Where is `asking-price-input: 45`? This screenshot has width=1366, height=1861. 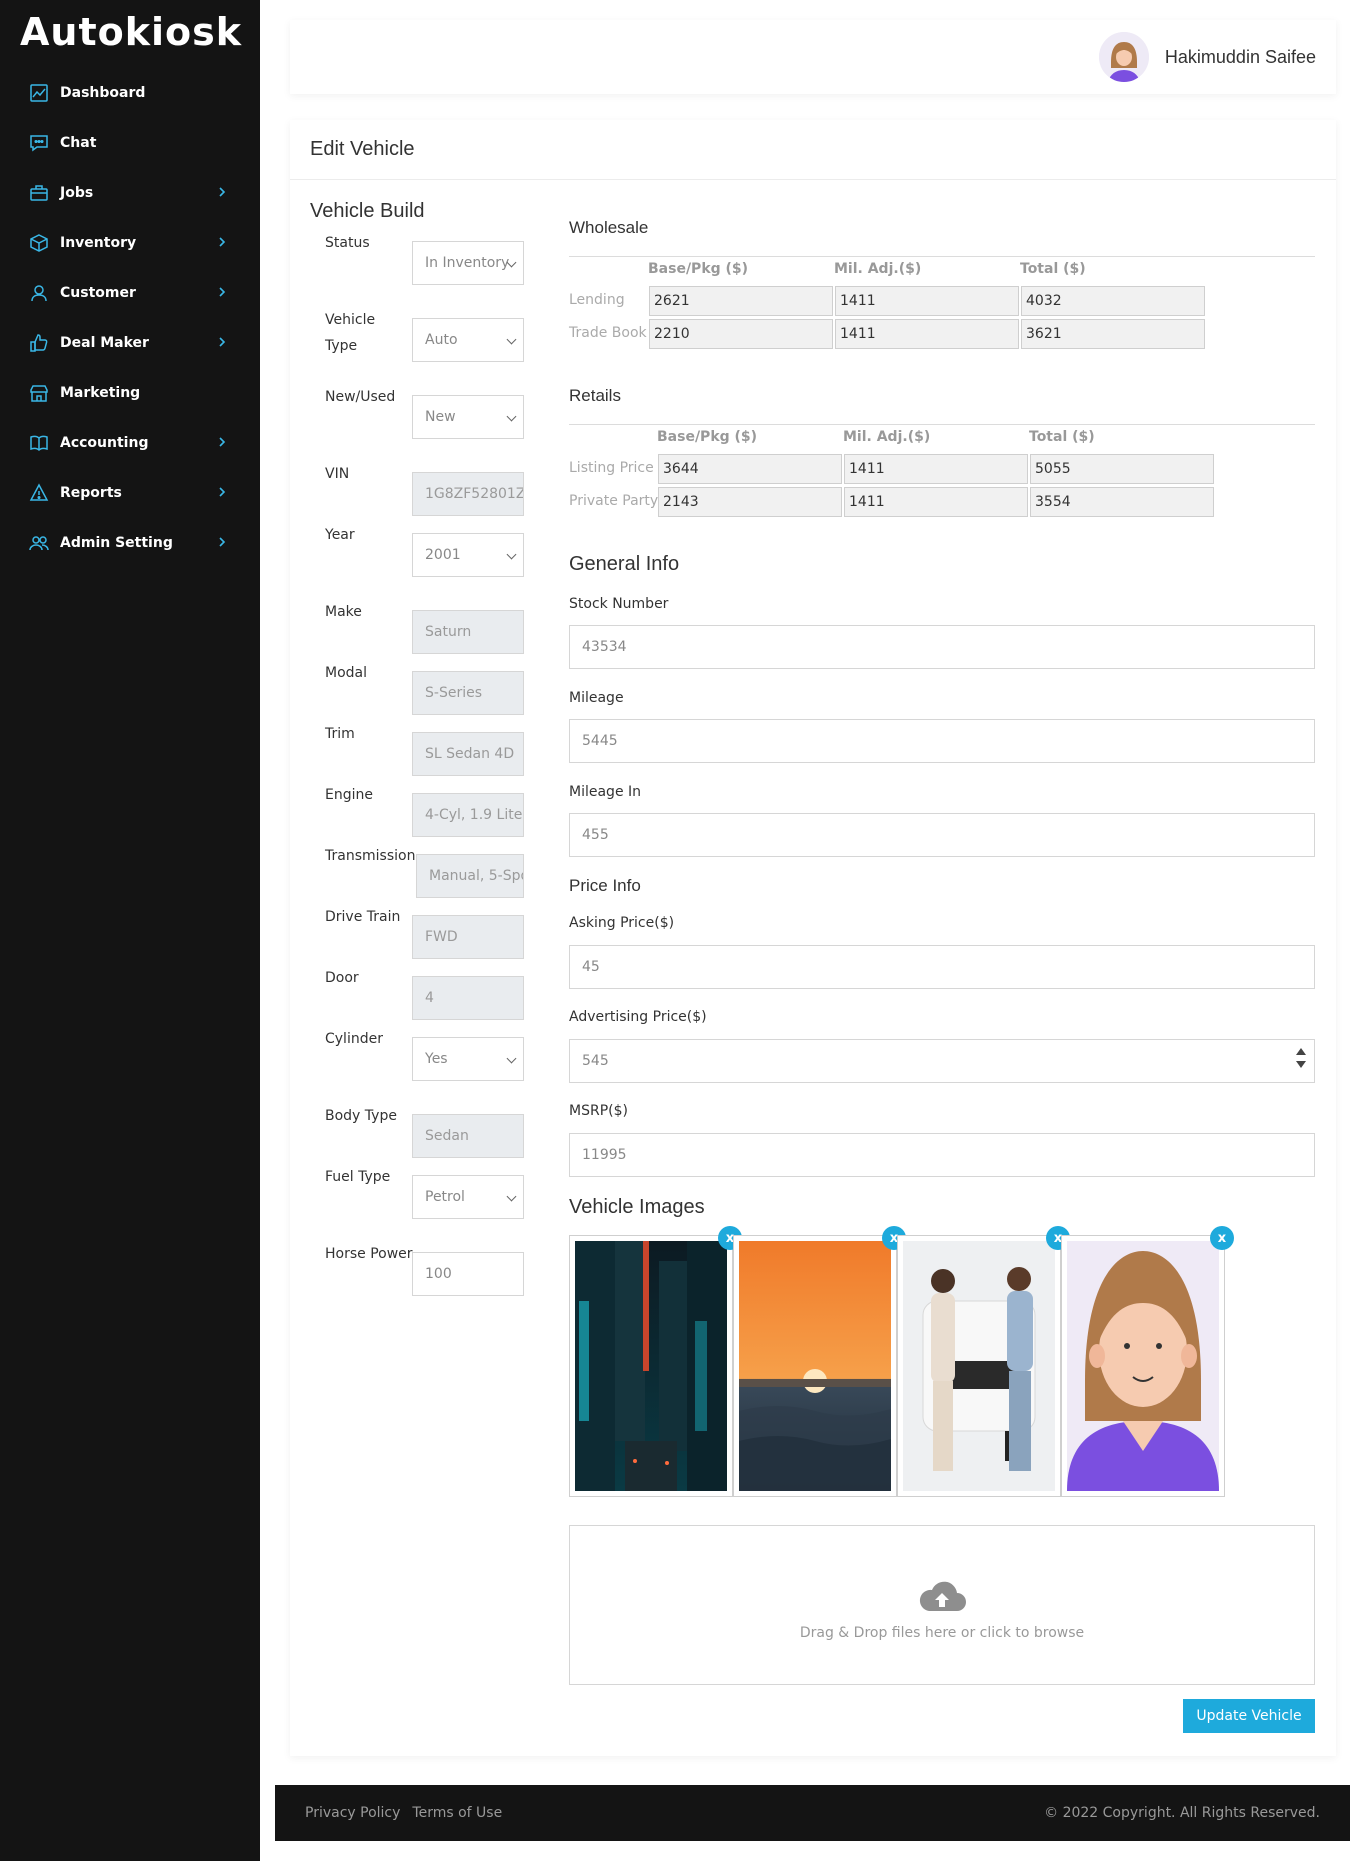 asking-price-input: 45 is located at coordinates (942, 967).